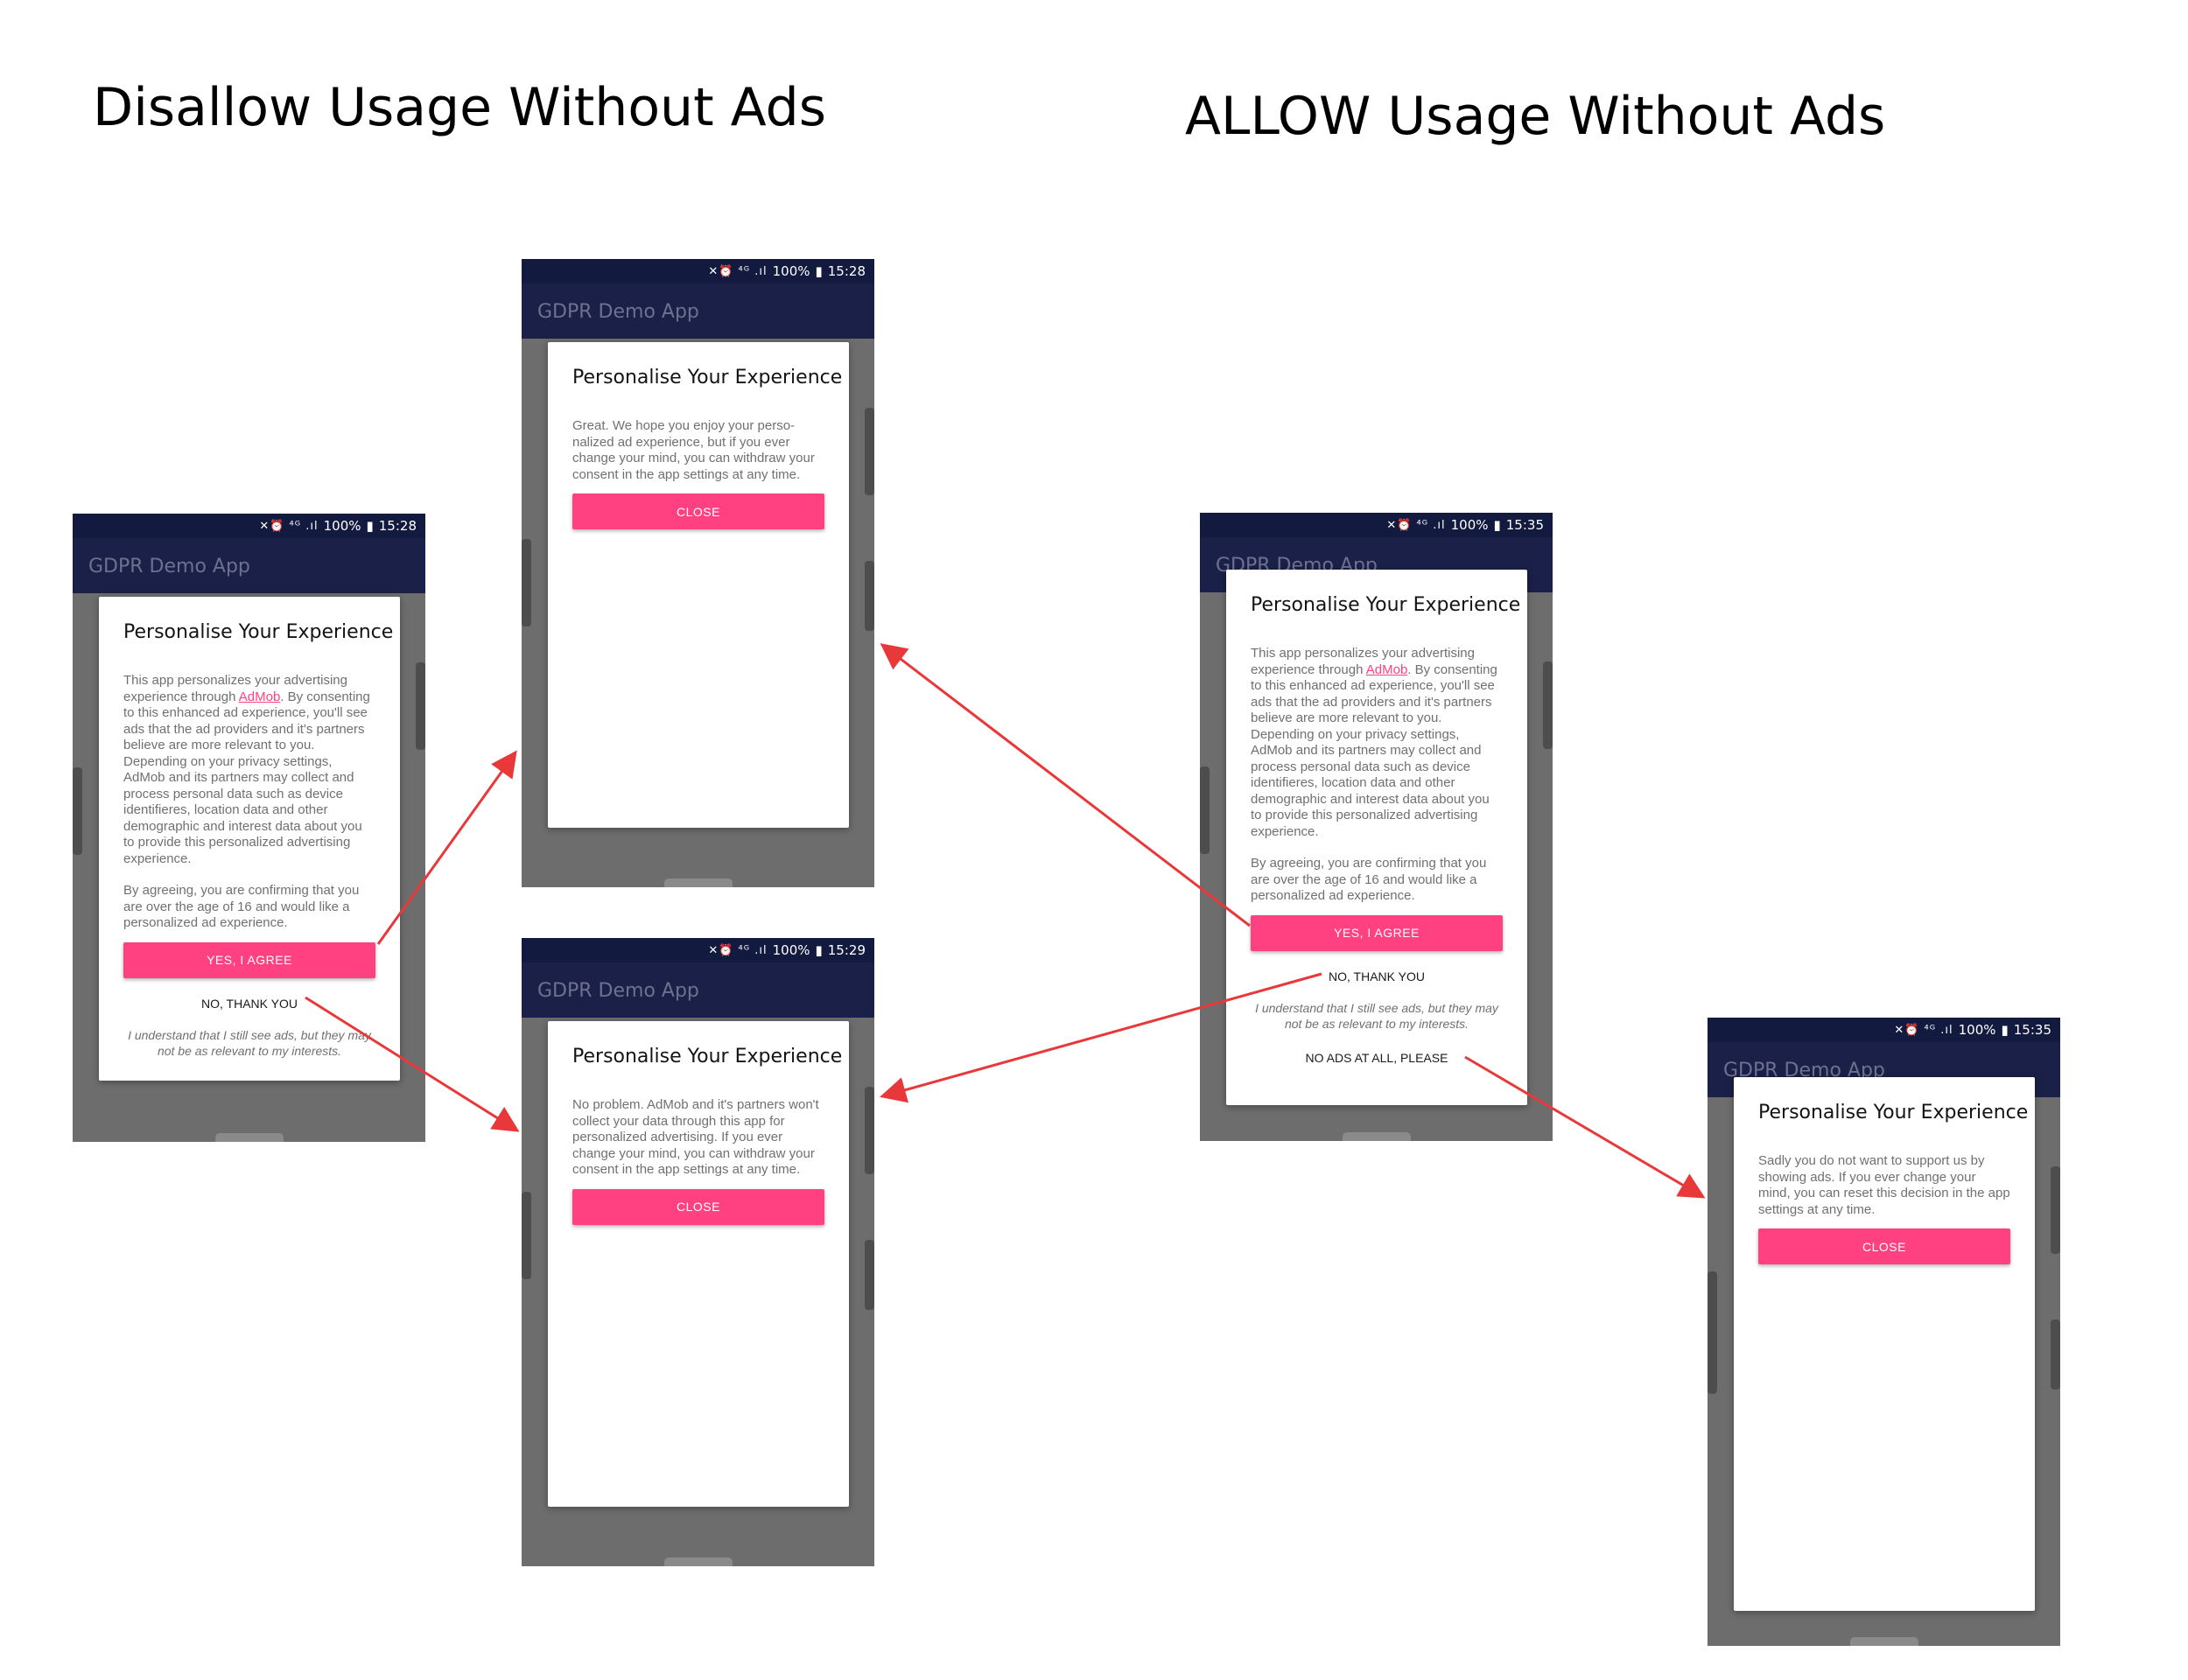 The height and width of the screenshot is (1680, 2188). What do you see at coordinates (460, 107) in the screenshot?
I see `heading-disallow: Disallow Usage Without Ads` at bounding box center [460, 107].